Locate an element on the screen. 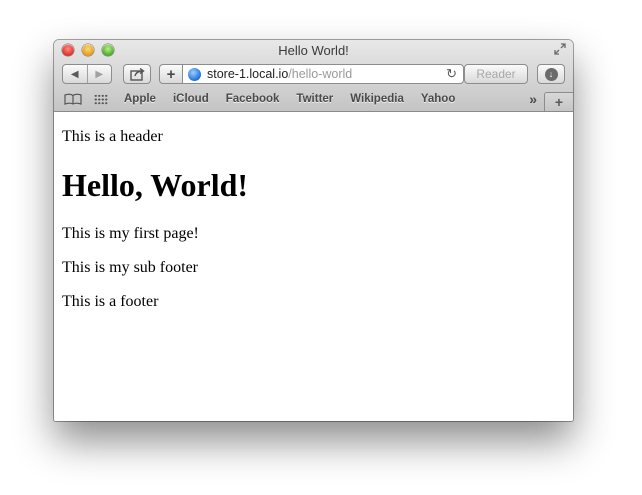 The image size is (642, 495). add-bookmark-button: + is located at coordinates (171, 74).